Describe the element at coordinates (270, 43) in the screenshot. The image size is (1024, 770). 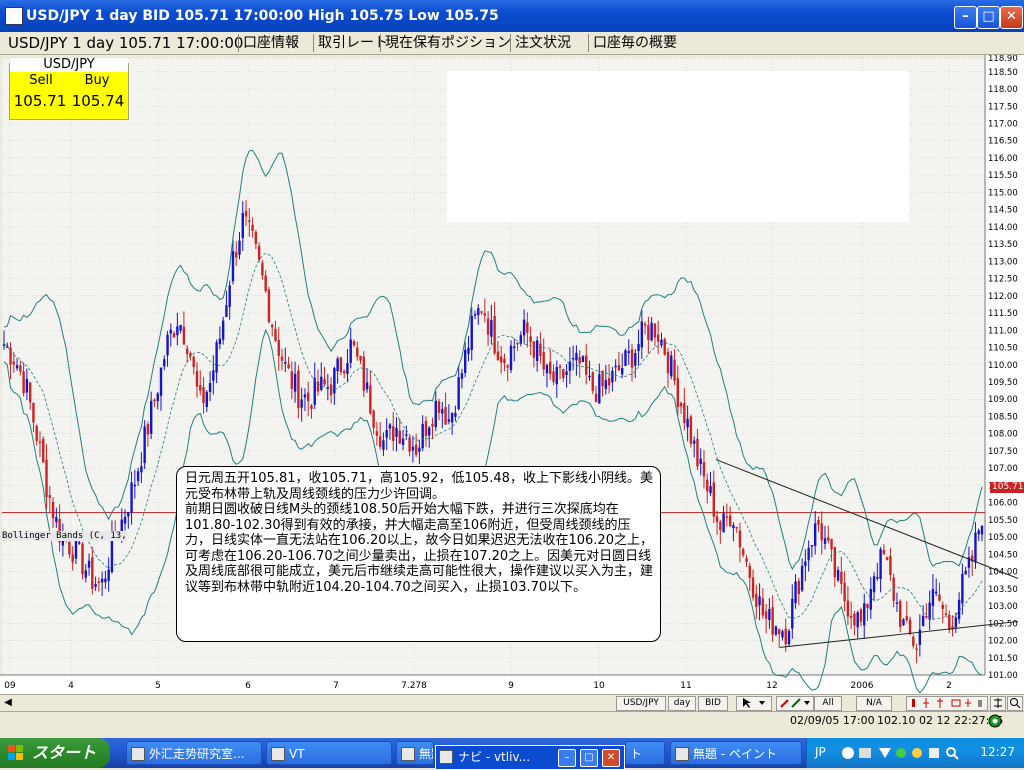
I see `tab-account-info: 口座情報` at that location.